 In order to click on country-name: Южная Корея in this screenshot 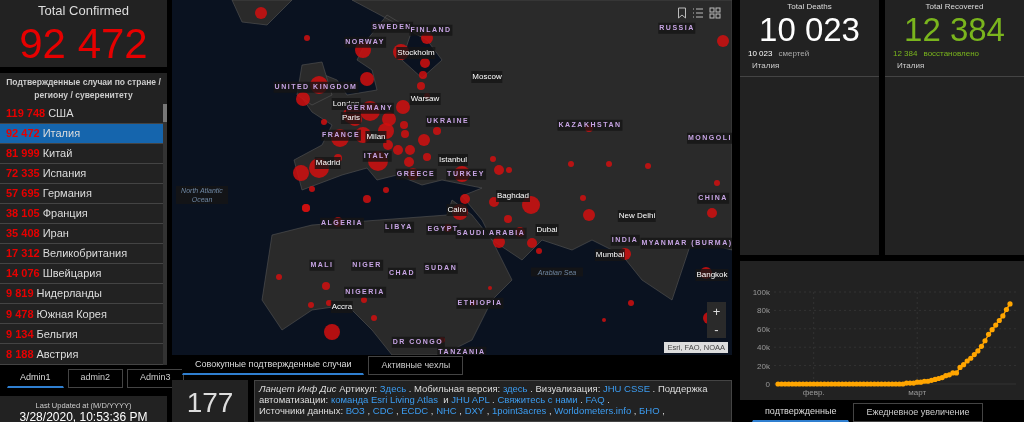, I will do `click(71, 314)`.